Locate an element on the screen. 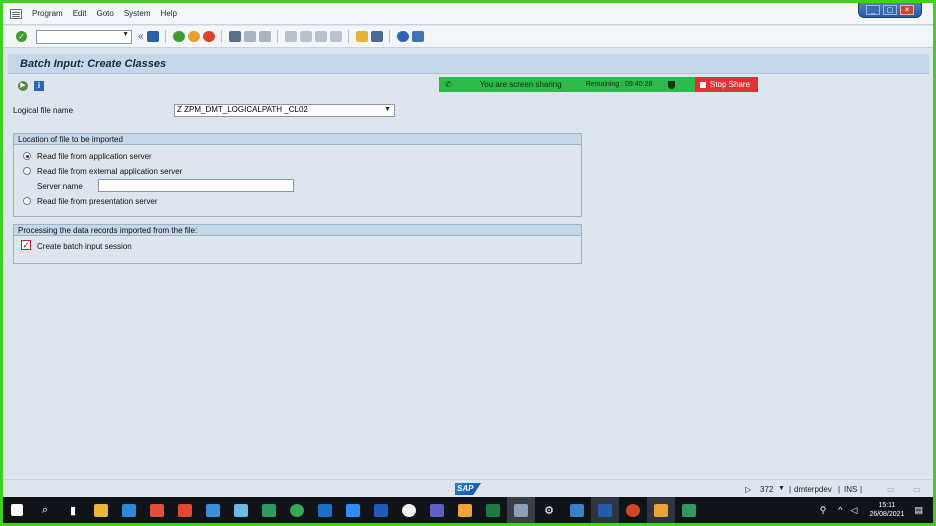 The image size is (936, 526). help-icon is located at coordinates (402, 36).